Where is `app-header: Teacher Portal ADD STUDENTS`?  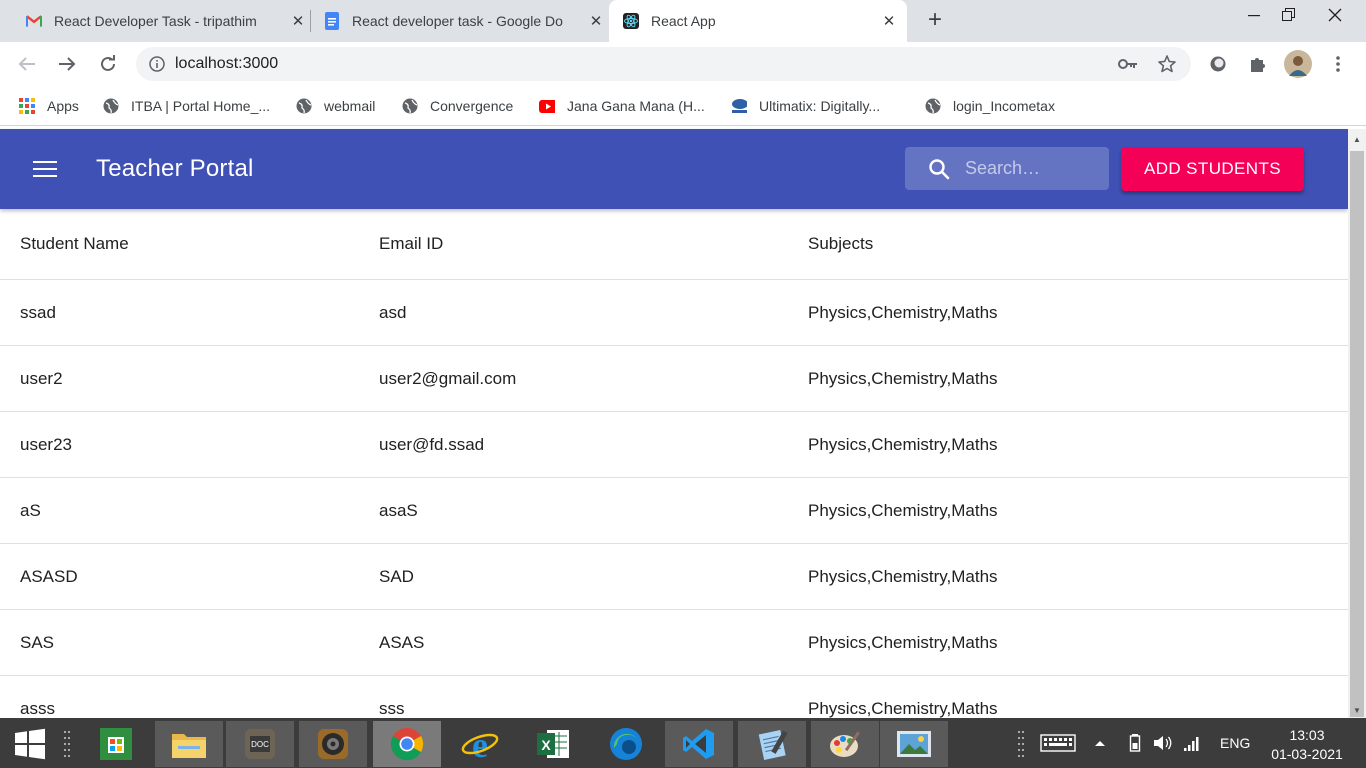 app-header: Teacher Portal ADD STUDENTS is located at coordinates (674, 169).